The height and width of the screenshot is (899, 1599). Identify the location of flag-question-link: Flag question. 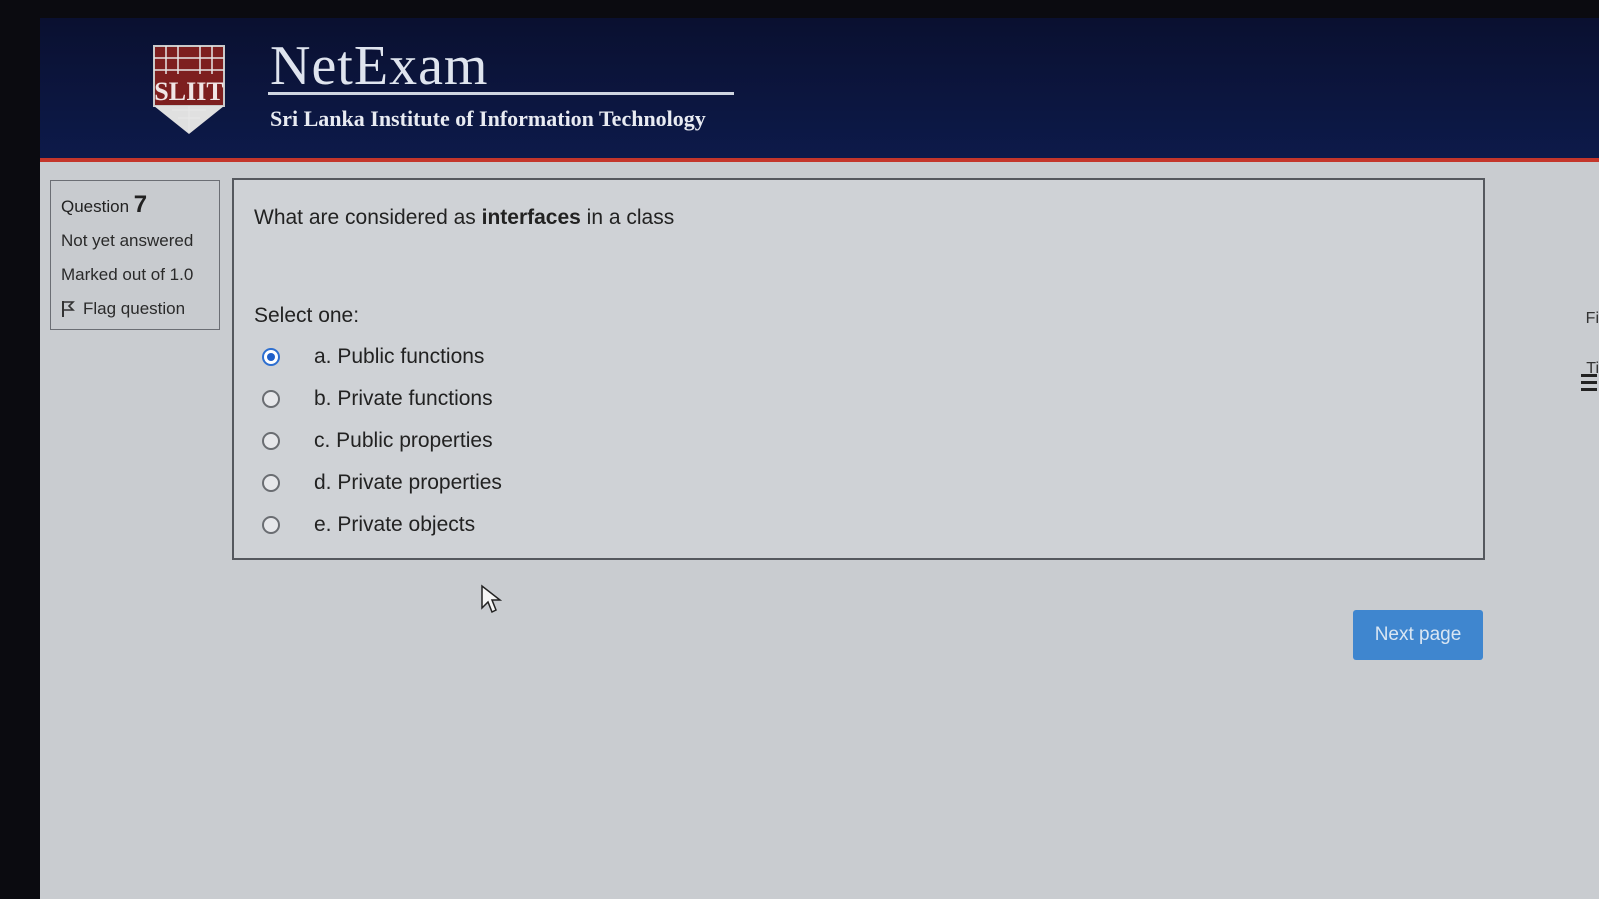
(135, 309).